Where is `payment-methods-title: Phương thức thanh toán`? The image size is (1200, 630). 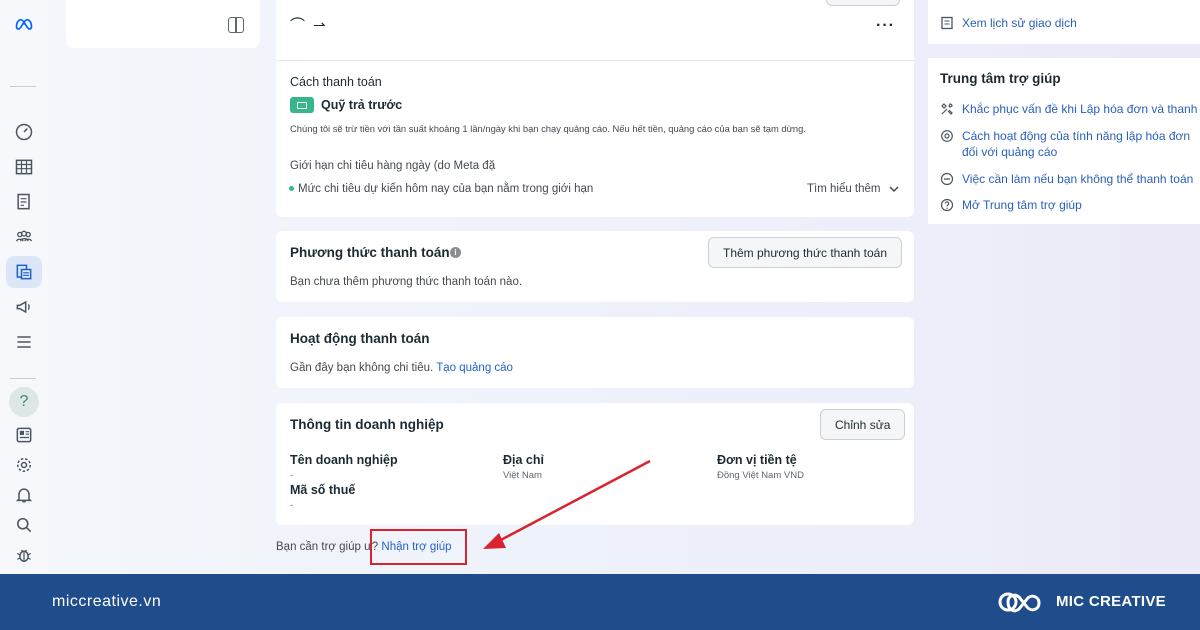 payment-methods-title: Phương thức thanh toán is located at coordinates (370, 252).